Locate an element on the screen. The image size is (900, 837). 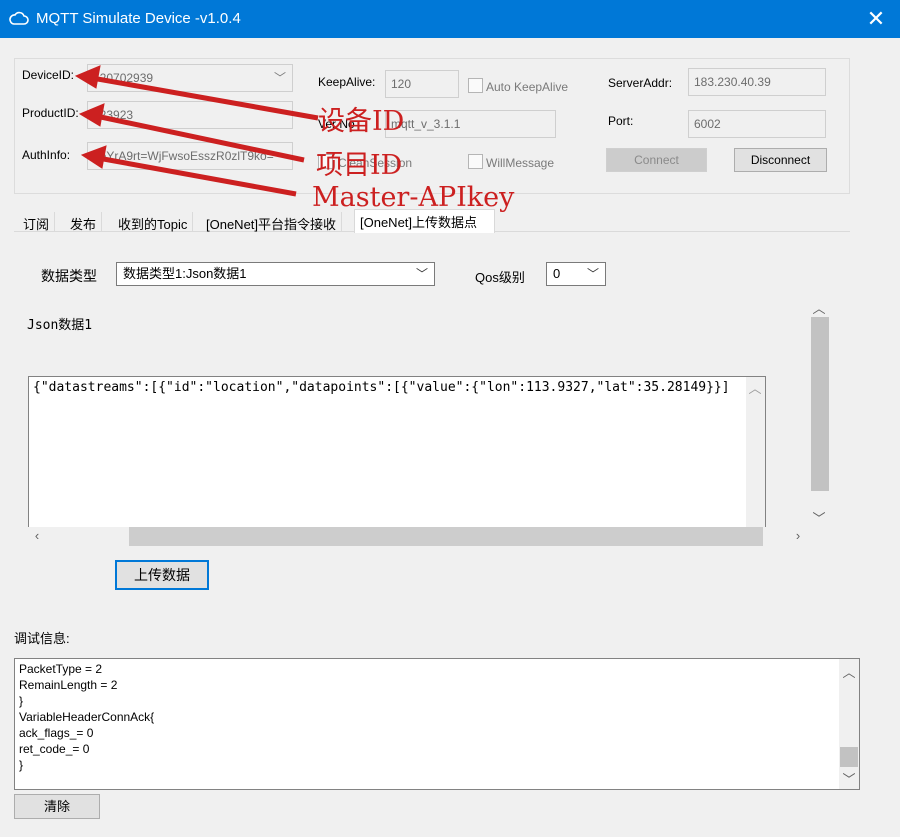
tab-onenet-commands: [OneNet]平台指令接收 is located at coordinates (272, 222).